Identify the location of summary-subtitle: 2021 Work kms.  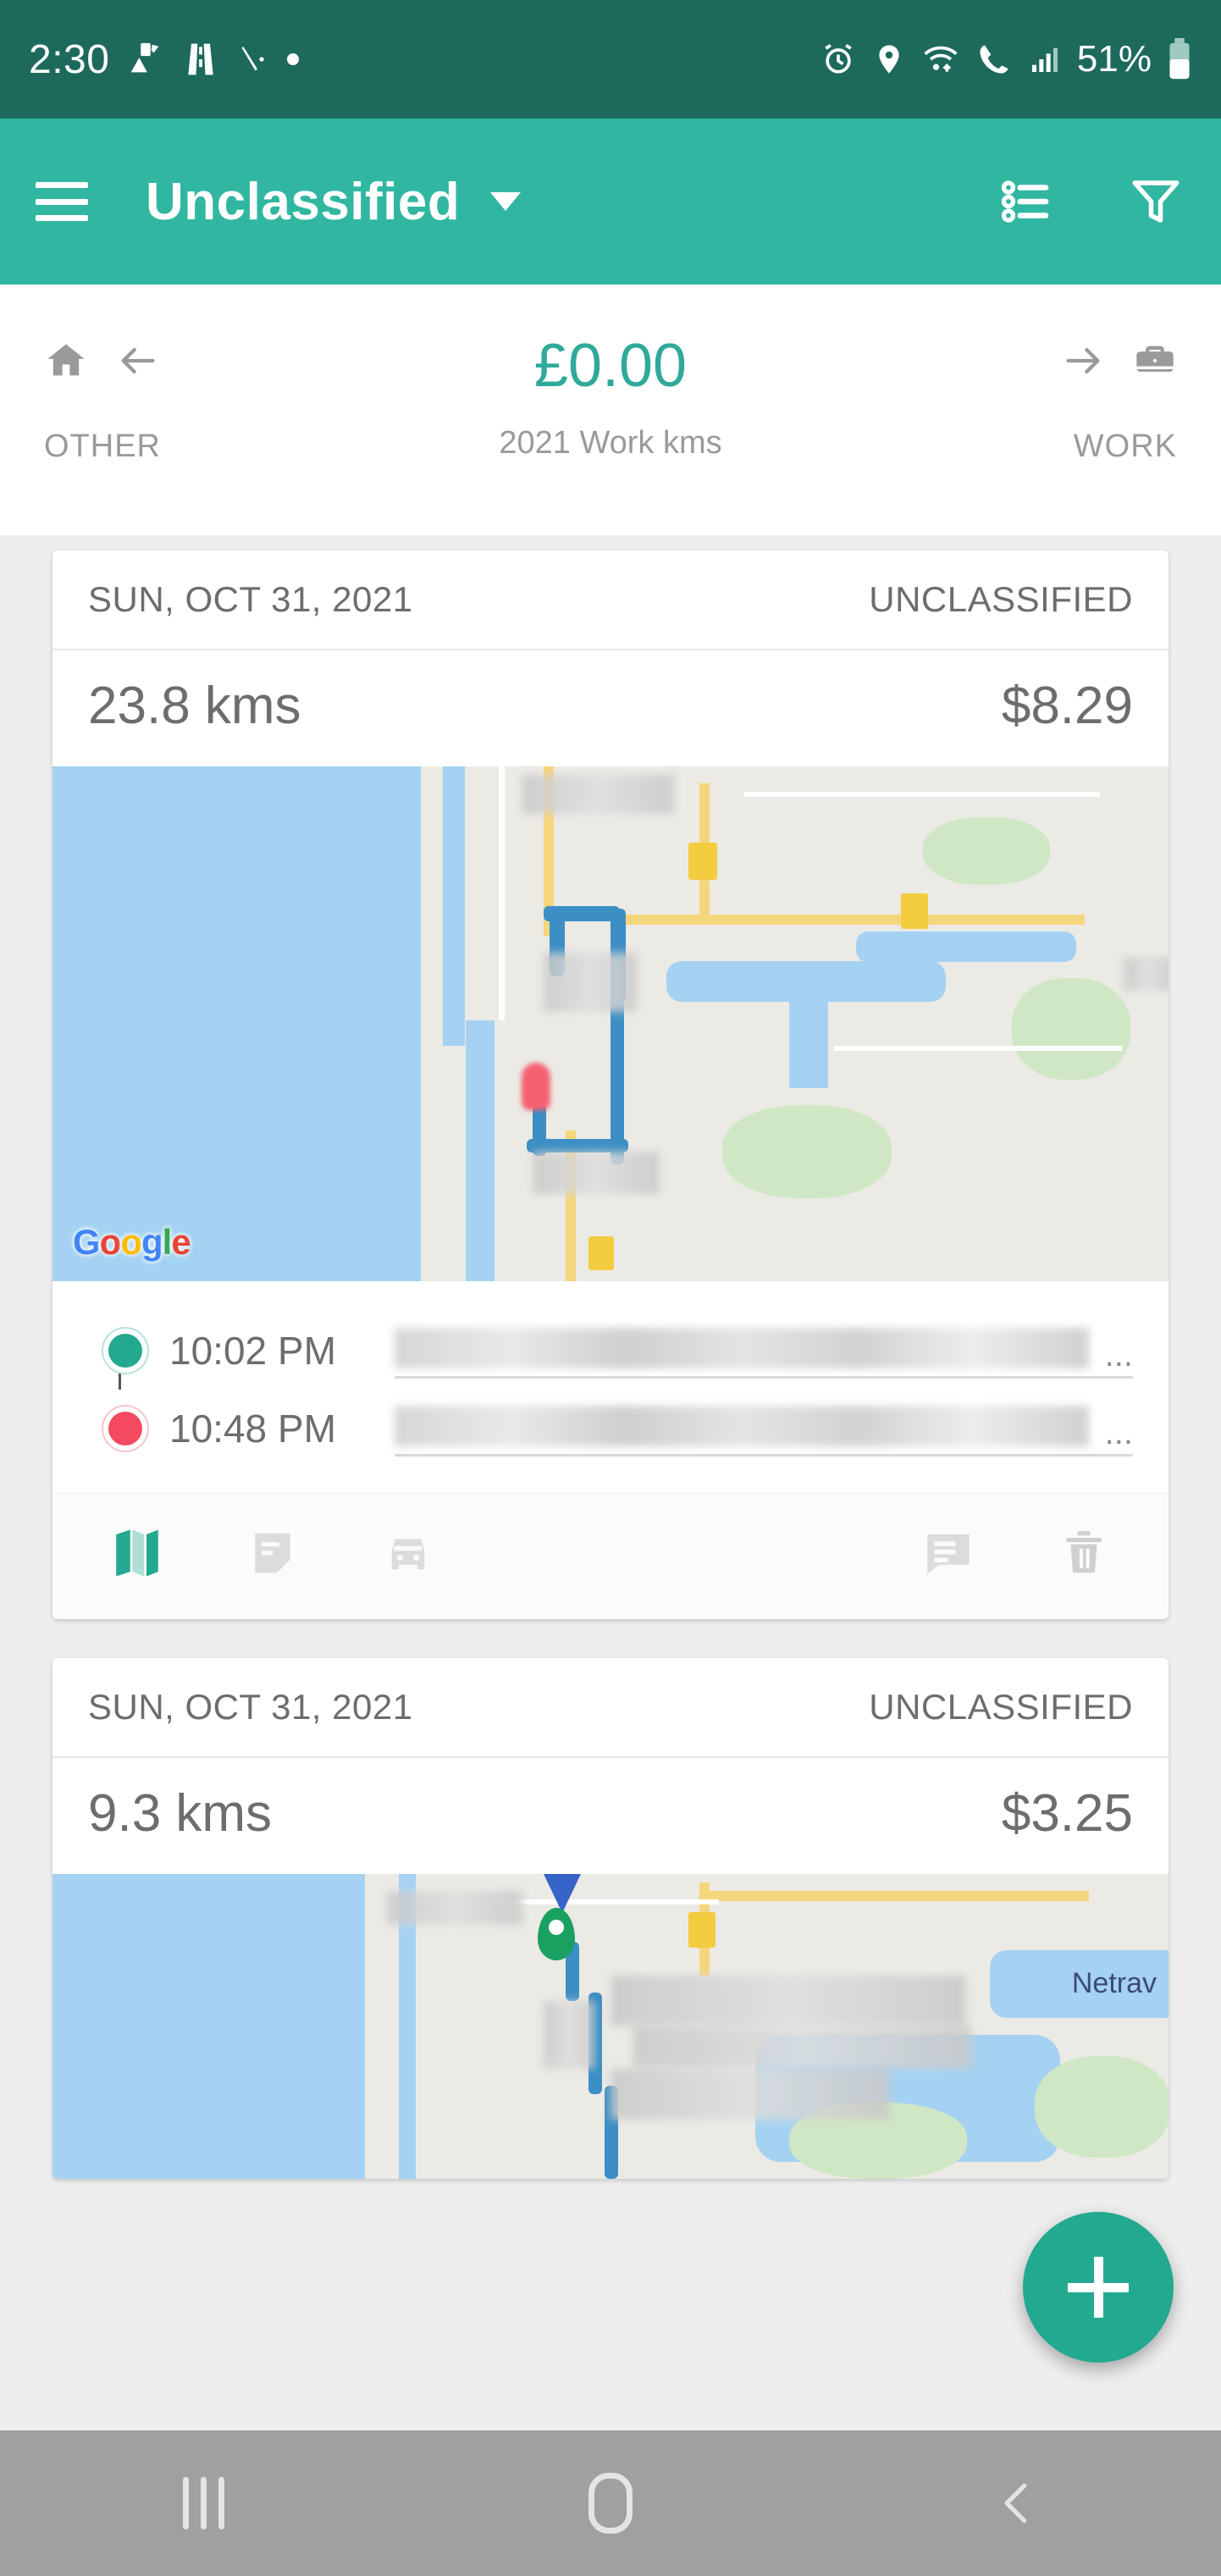
(611, 443).